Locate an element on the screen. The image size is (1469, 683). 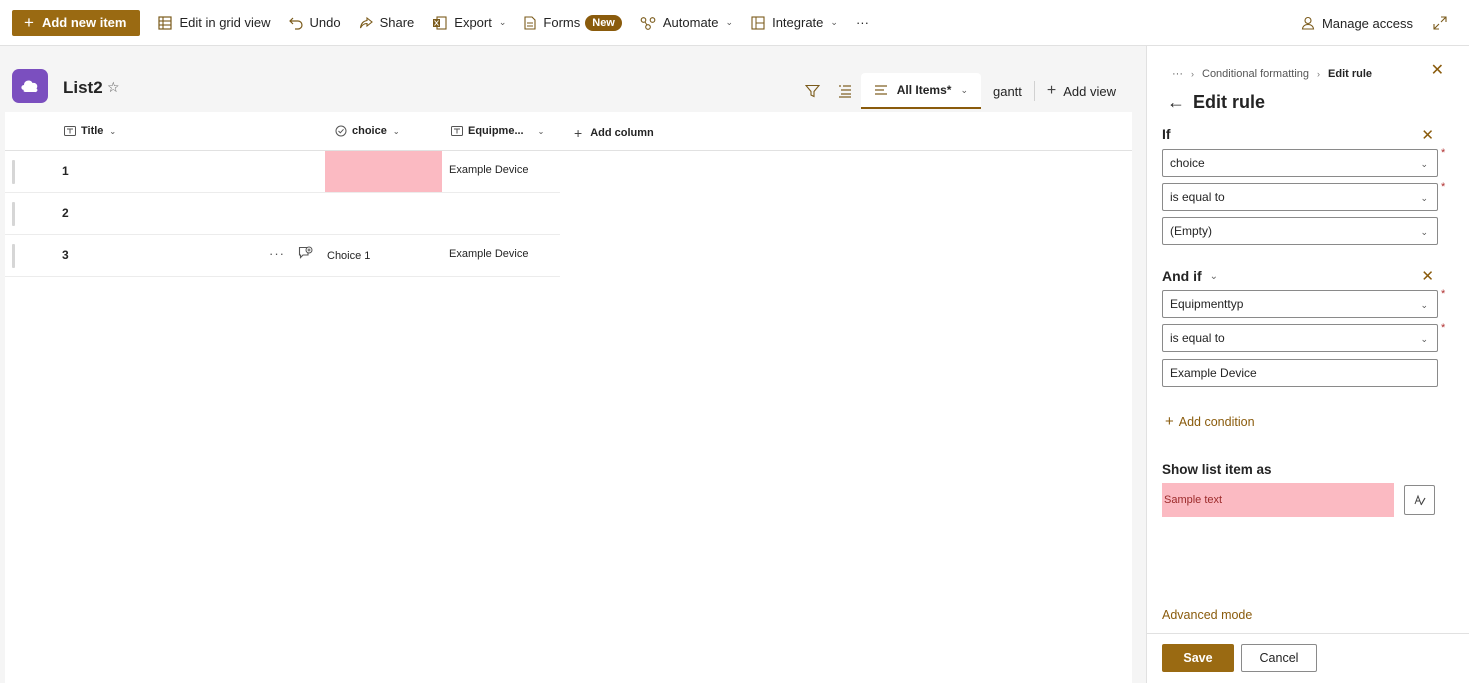
condition2-field-dropdown: Equipmenttyp ⌄ is located at coordinates (1300, 304).